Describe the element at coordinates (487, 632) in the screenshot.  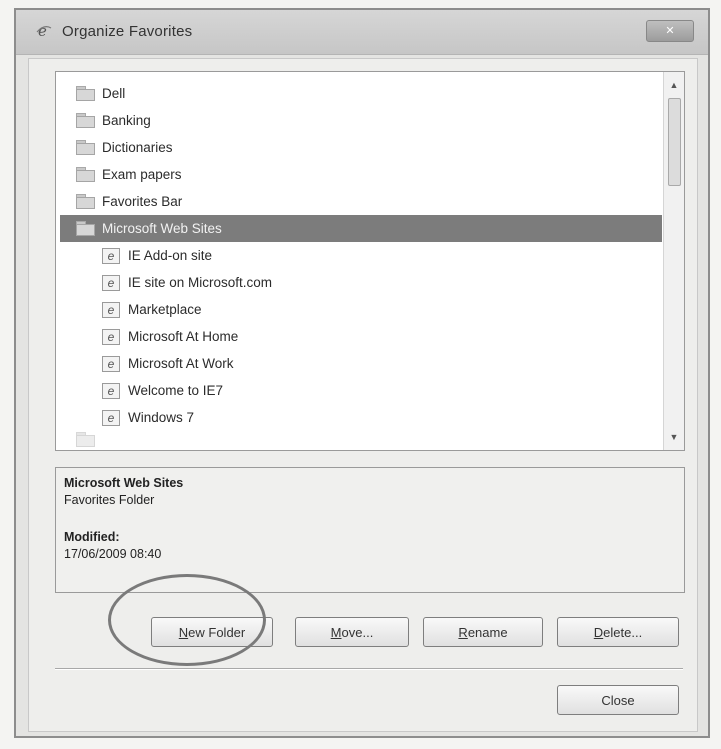
I see `rename-label: ename` at that location.